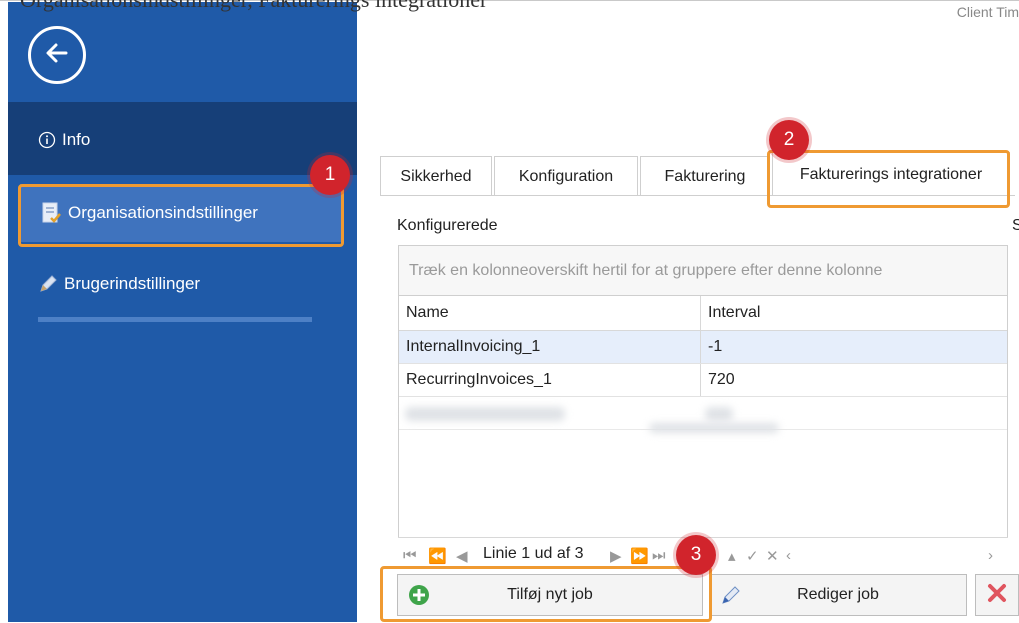  I want to click on highlight-box-organisation, so click(181, 215).